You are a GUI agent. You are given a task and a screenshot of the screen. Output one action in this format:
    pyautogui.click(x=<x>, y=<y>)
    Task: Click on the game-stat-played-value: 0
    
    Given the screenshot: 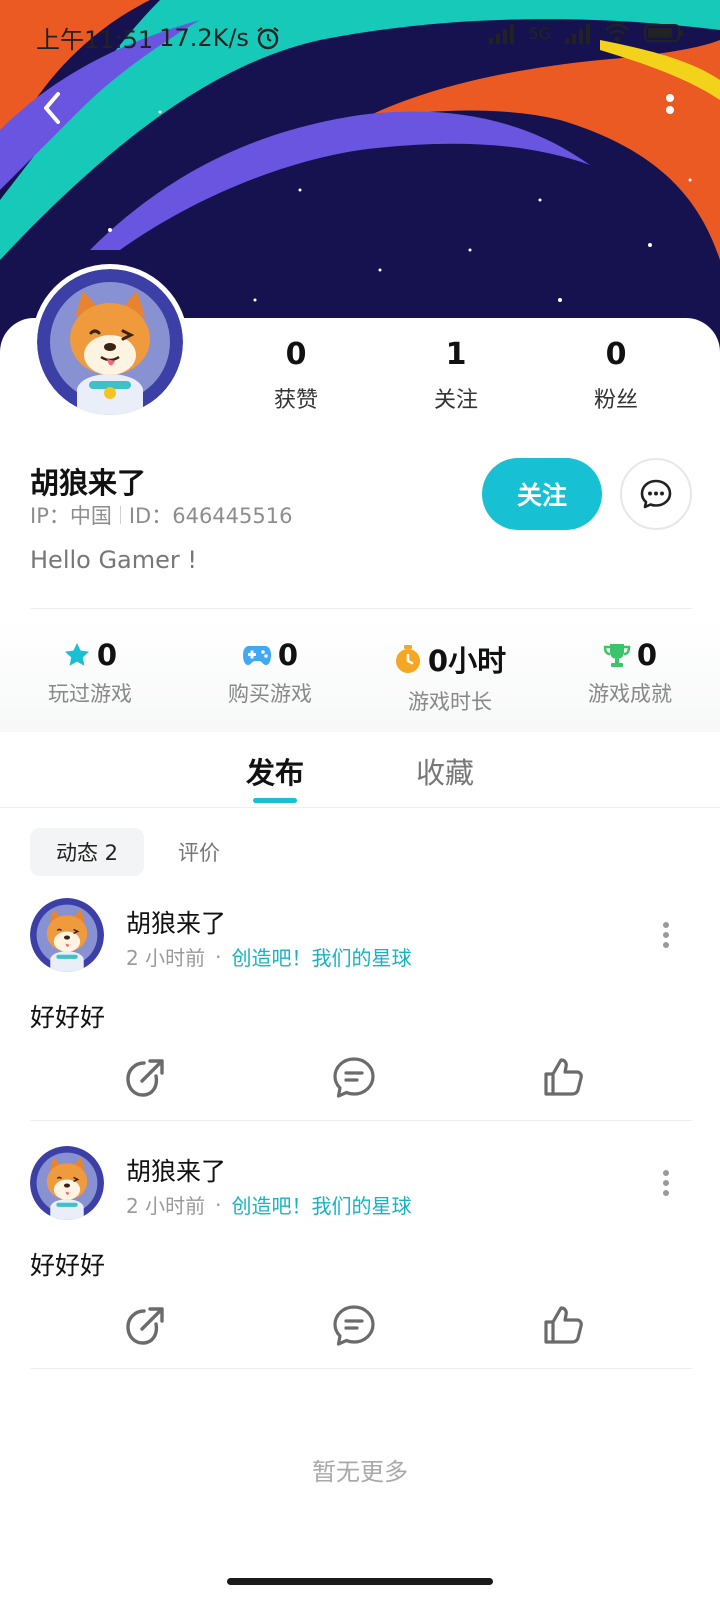 What is the action you would take?
    pyautogui.click(x=107, y=655)
    